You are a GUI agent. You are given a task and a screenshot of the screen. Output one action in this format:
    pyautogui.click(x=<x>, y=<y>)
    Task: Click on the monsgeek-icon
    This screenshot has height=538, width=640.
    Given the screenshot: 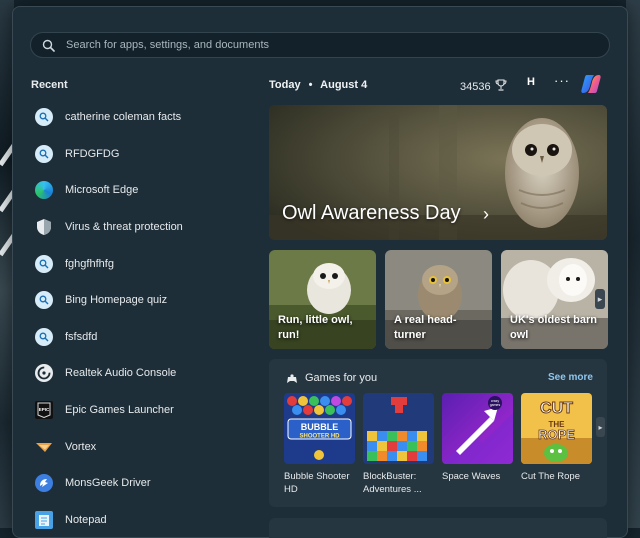 What is the action you would take?
    pyautogui.click(x=44, y=483)
    